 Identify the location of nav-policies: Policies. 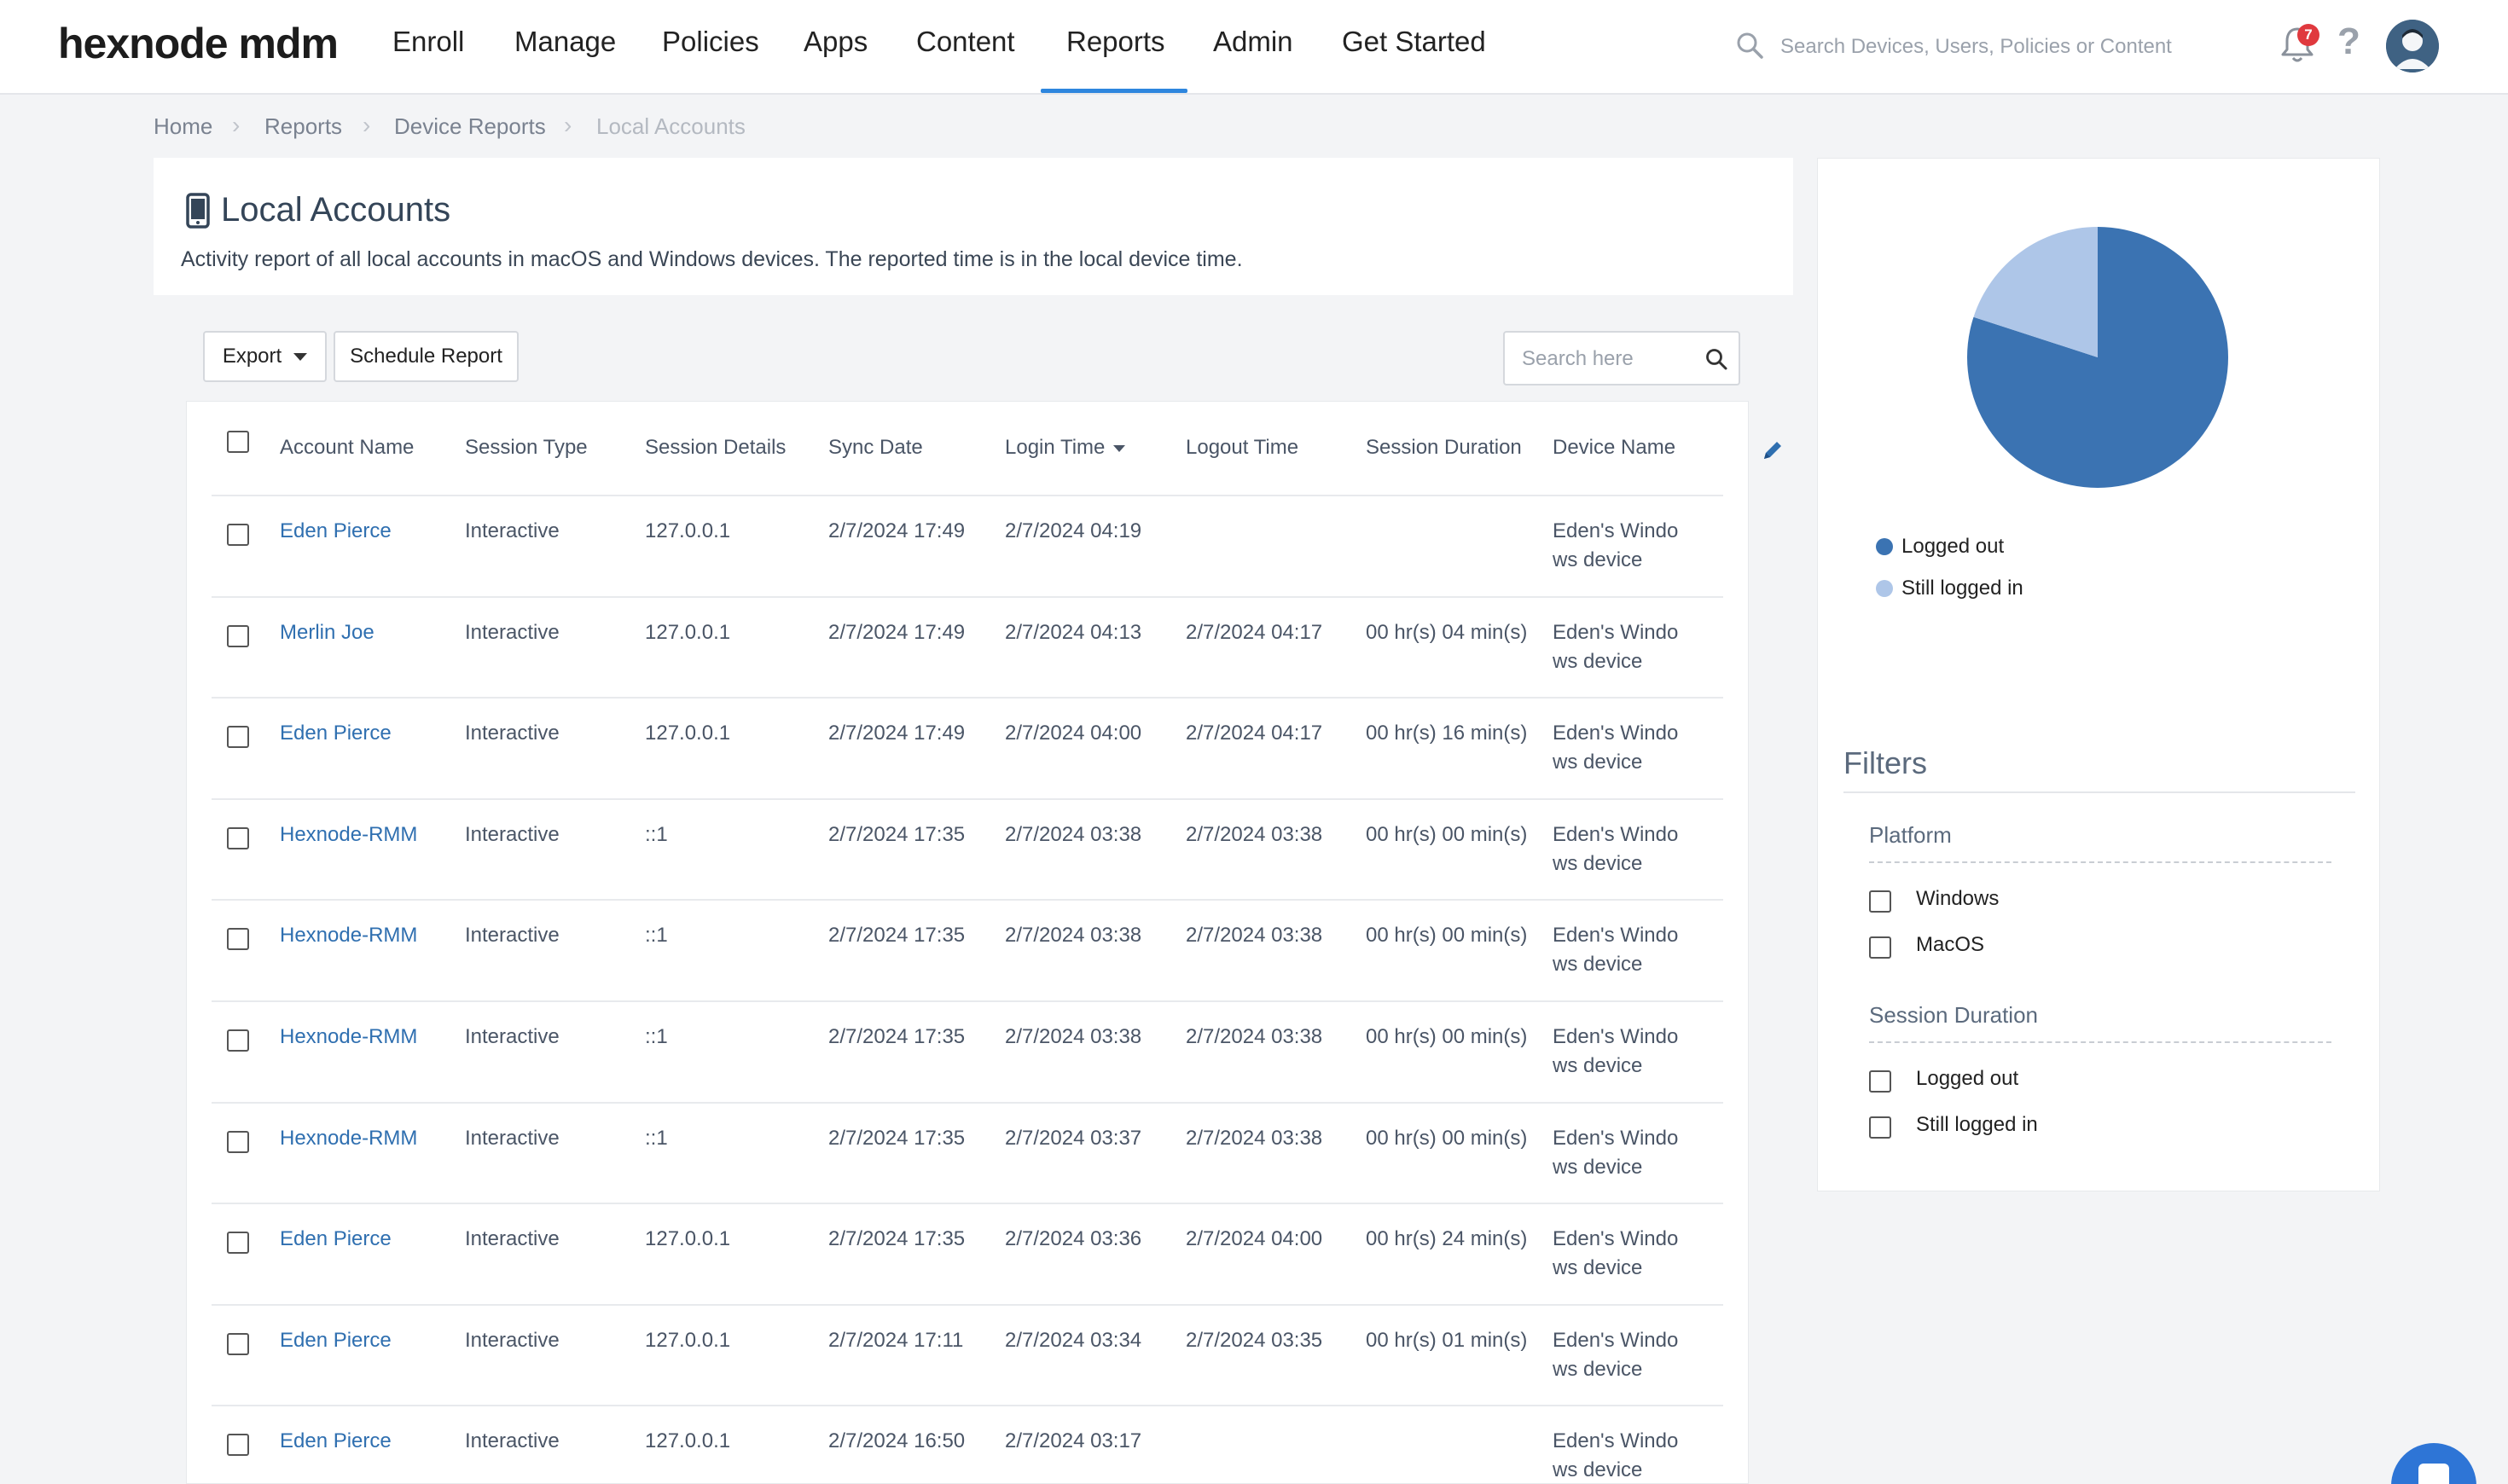
(710, 42).